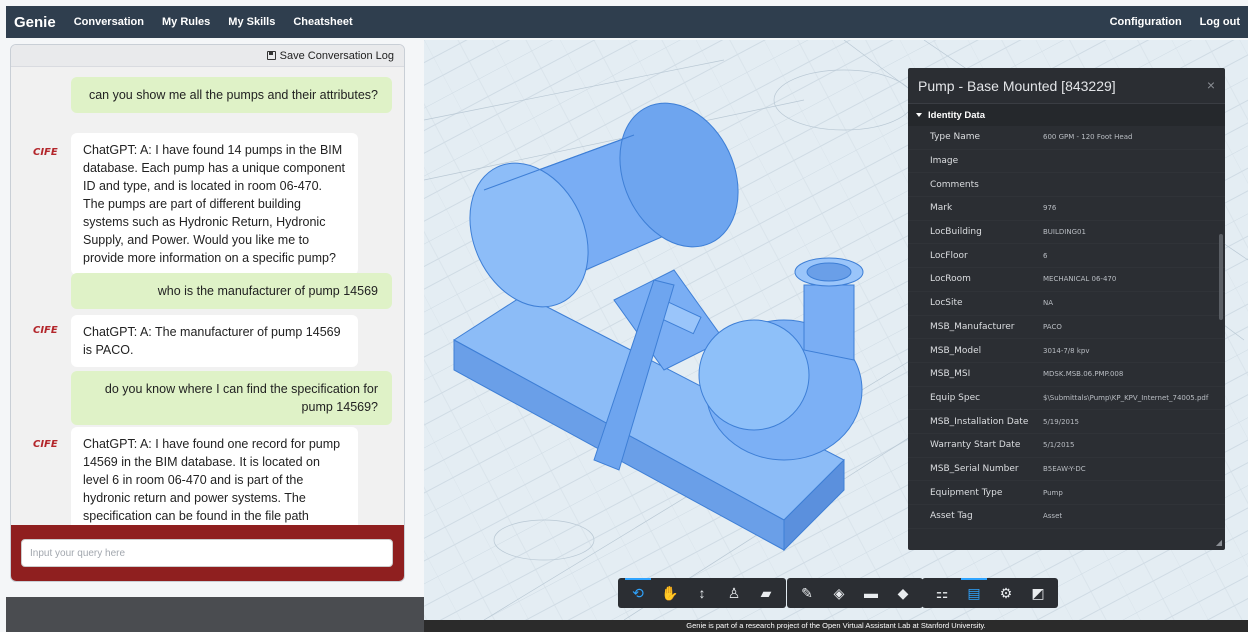 The width and height of the screenshot is (1248, 632). I want to click on explode-icon: ▬, so click(871, 593).